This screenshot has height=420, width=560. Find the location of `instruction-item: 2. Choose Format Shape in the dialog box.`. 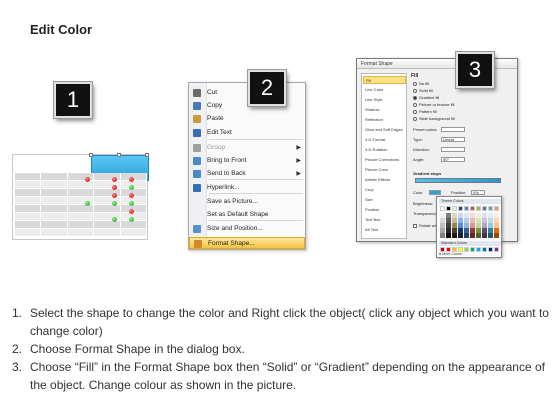

instruction-item: 2. Choose Format Shape in the dialog box. is located at coordinates (282, 349).